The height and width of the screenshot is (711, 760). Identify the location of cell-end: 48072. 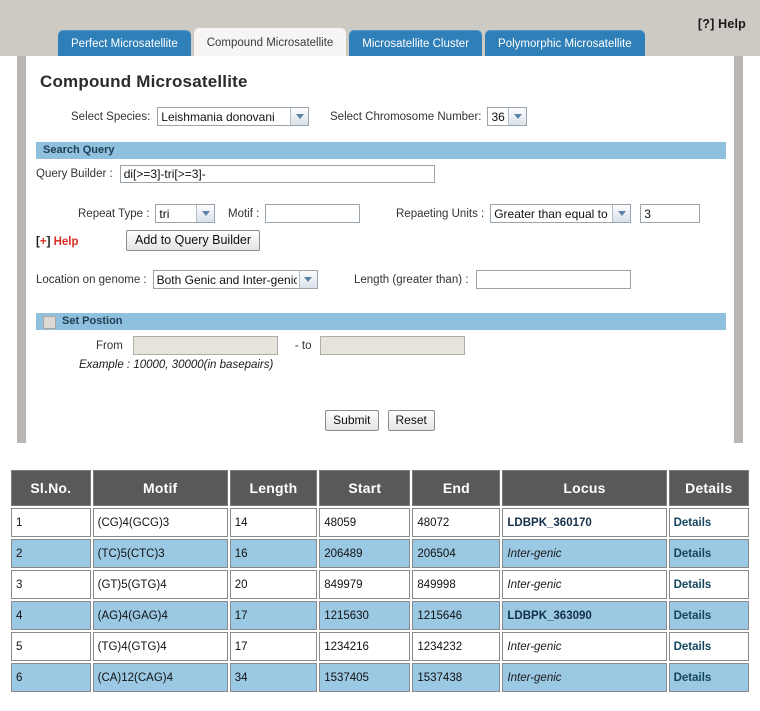
(456, 522).